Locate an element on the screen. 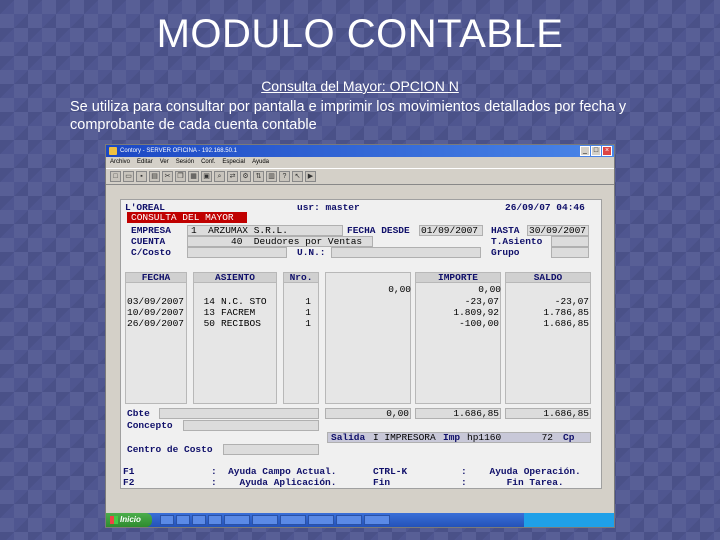 The height and width of the screenshot is (540, 720). transfer-icon: ⇅ is located at coordinates (258, 176).